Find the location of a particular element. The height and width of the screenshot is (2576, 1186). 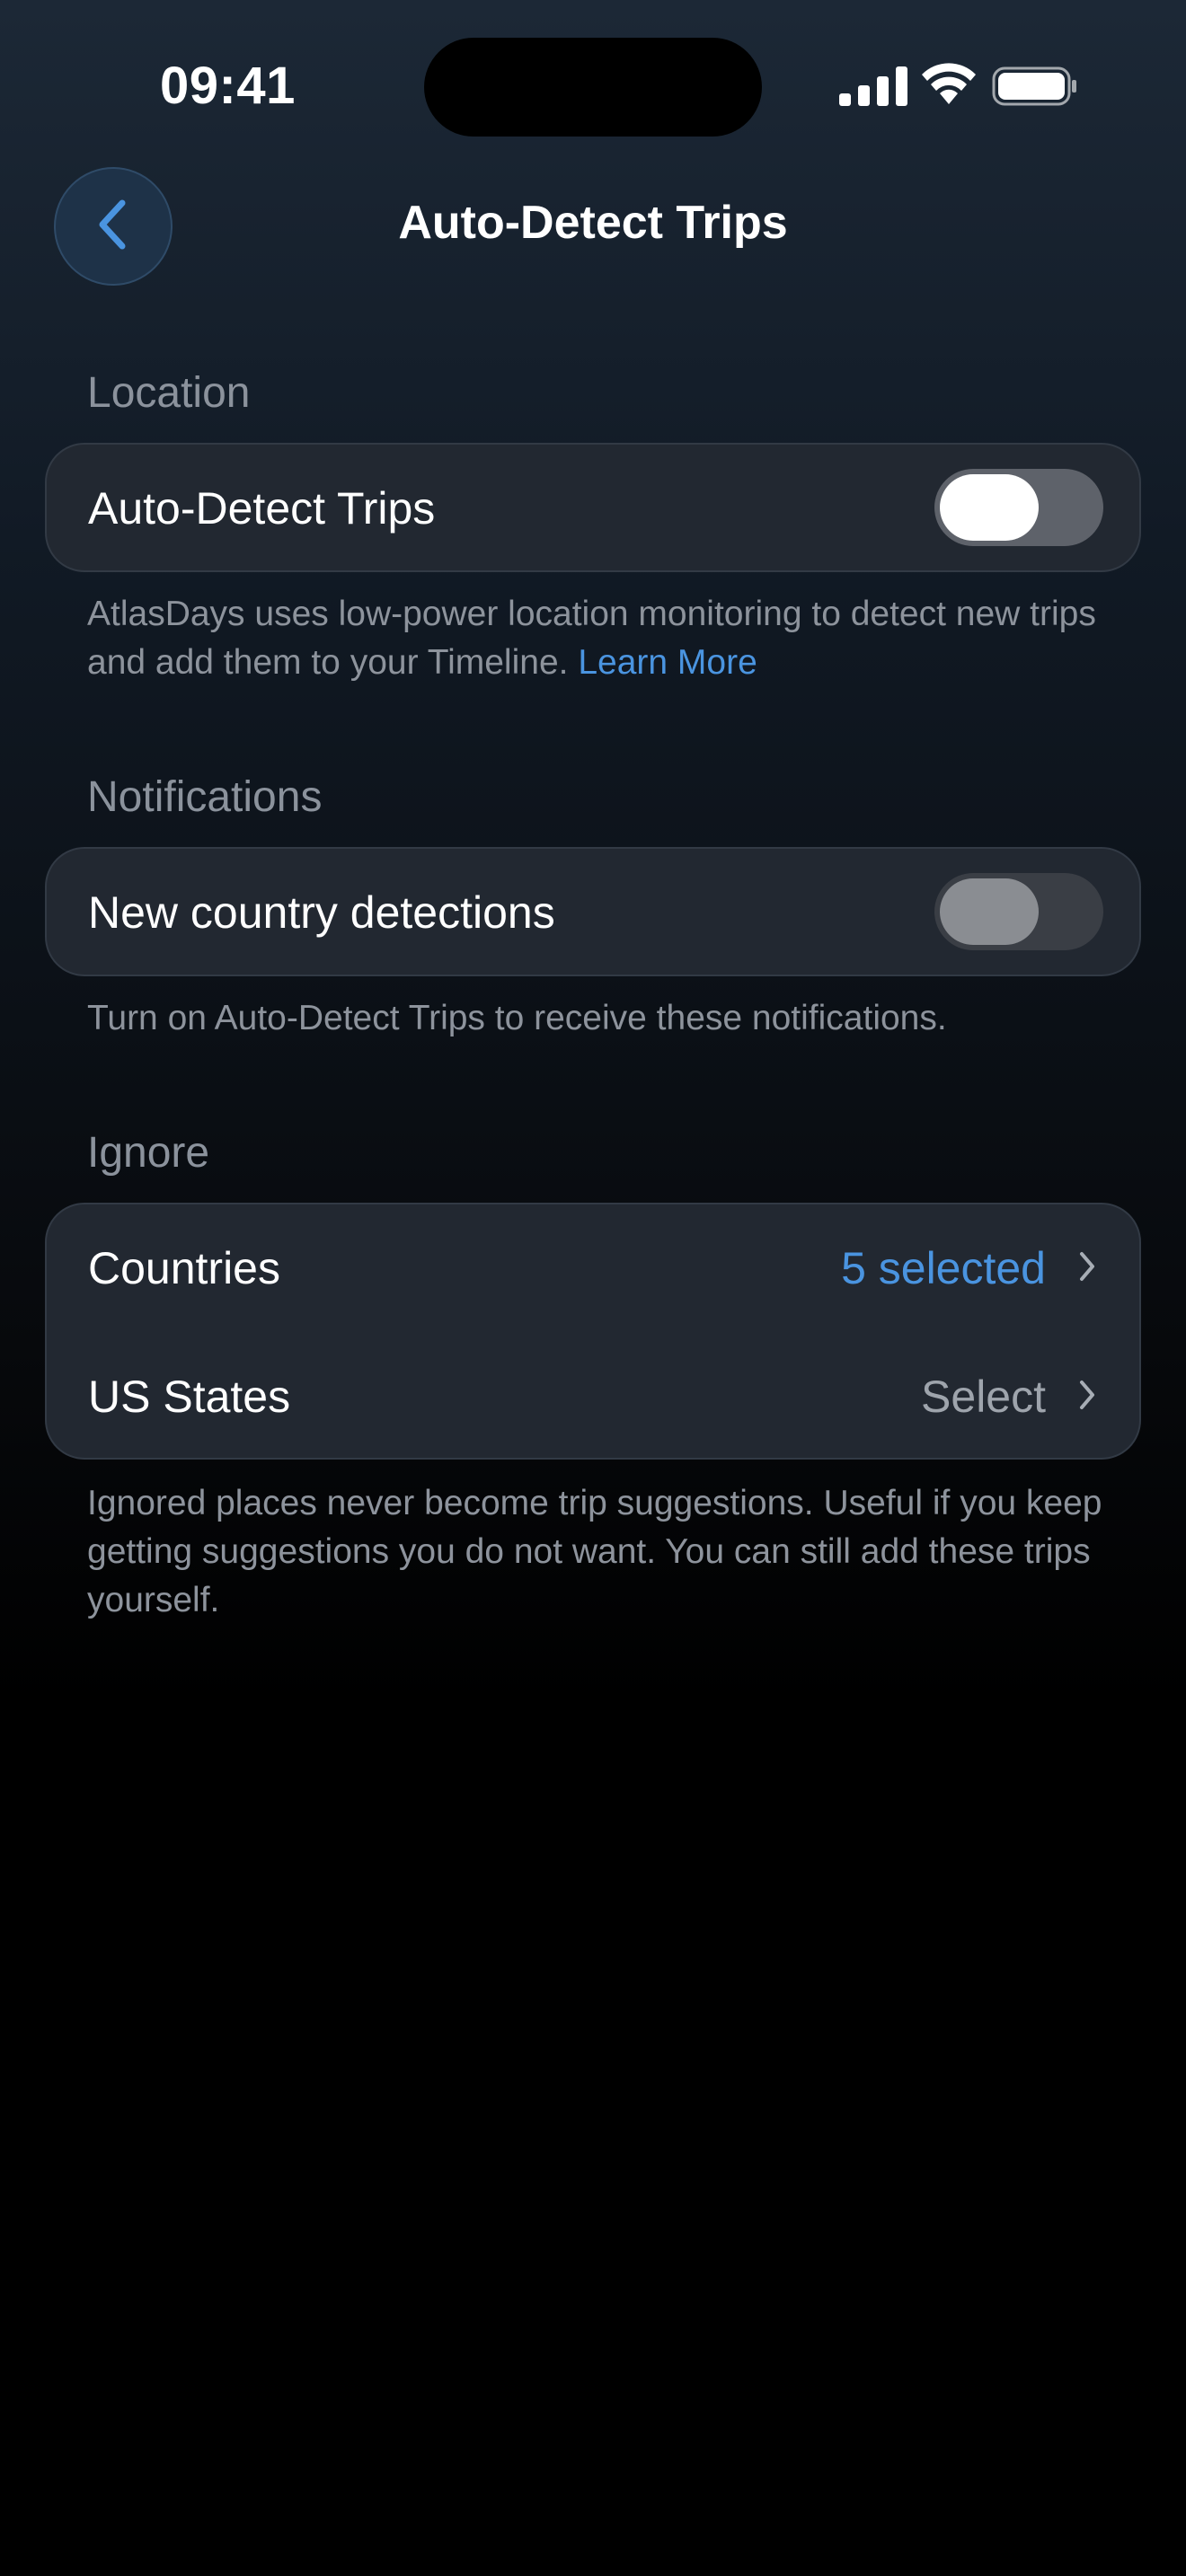

section-header-notifications: Notifications is located at coordinates (205, 797).